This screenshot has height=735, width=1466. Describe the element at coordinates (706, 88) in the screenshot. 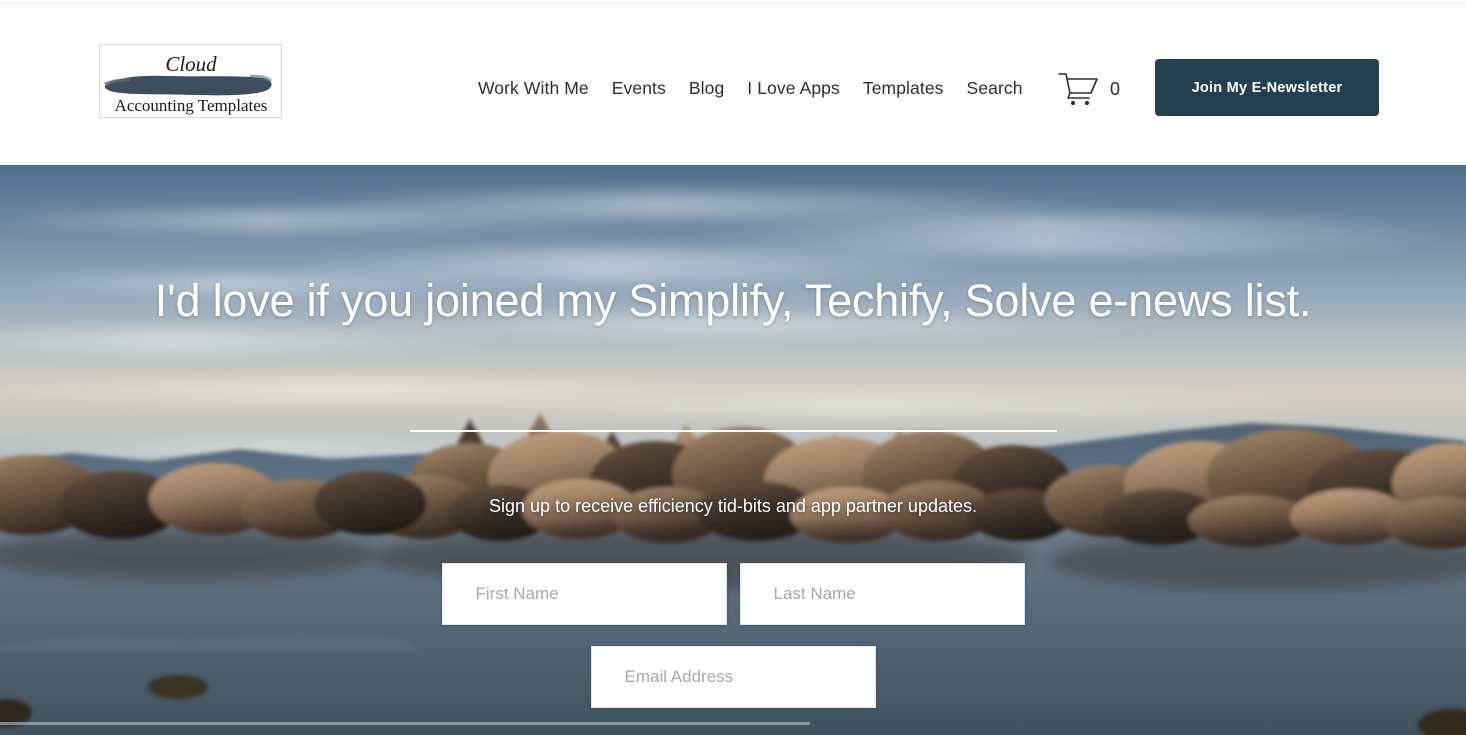

I see `nav-item-blog: Blog` at that location.